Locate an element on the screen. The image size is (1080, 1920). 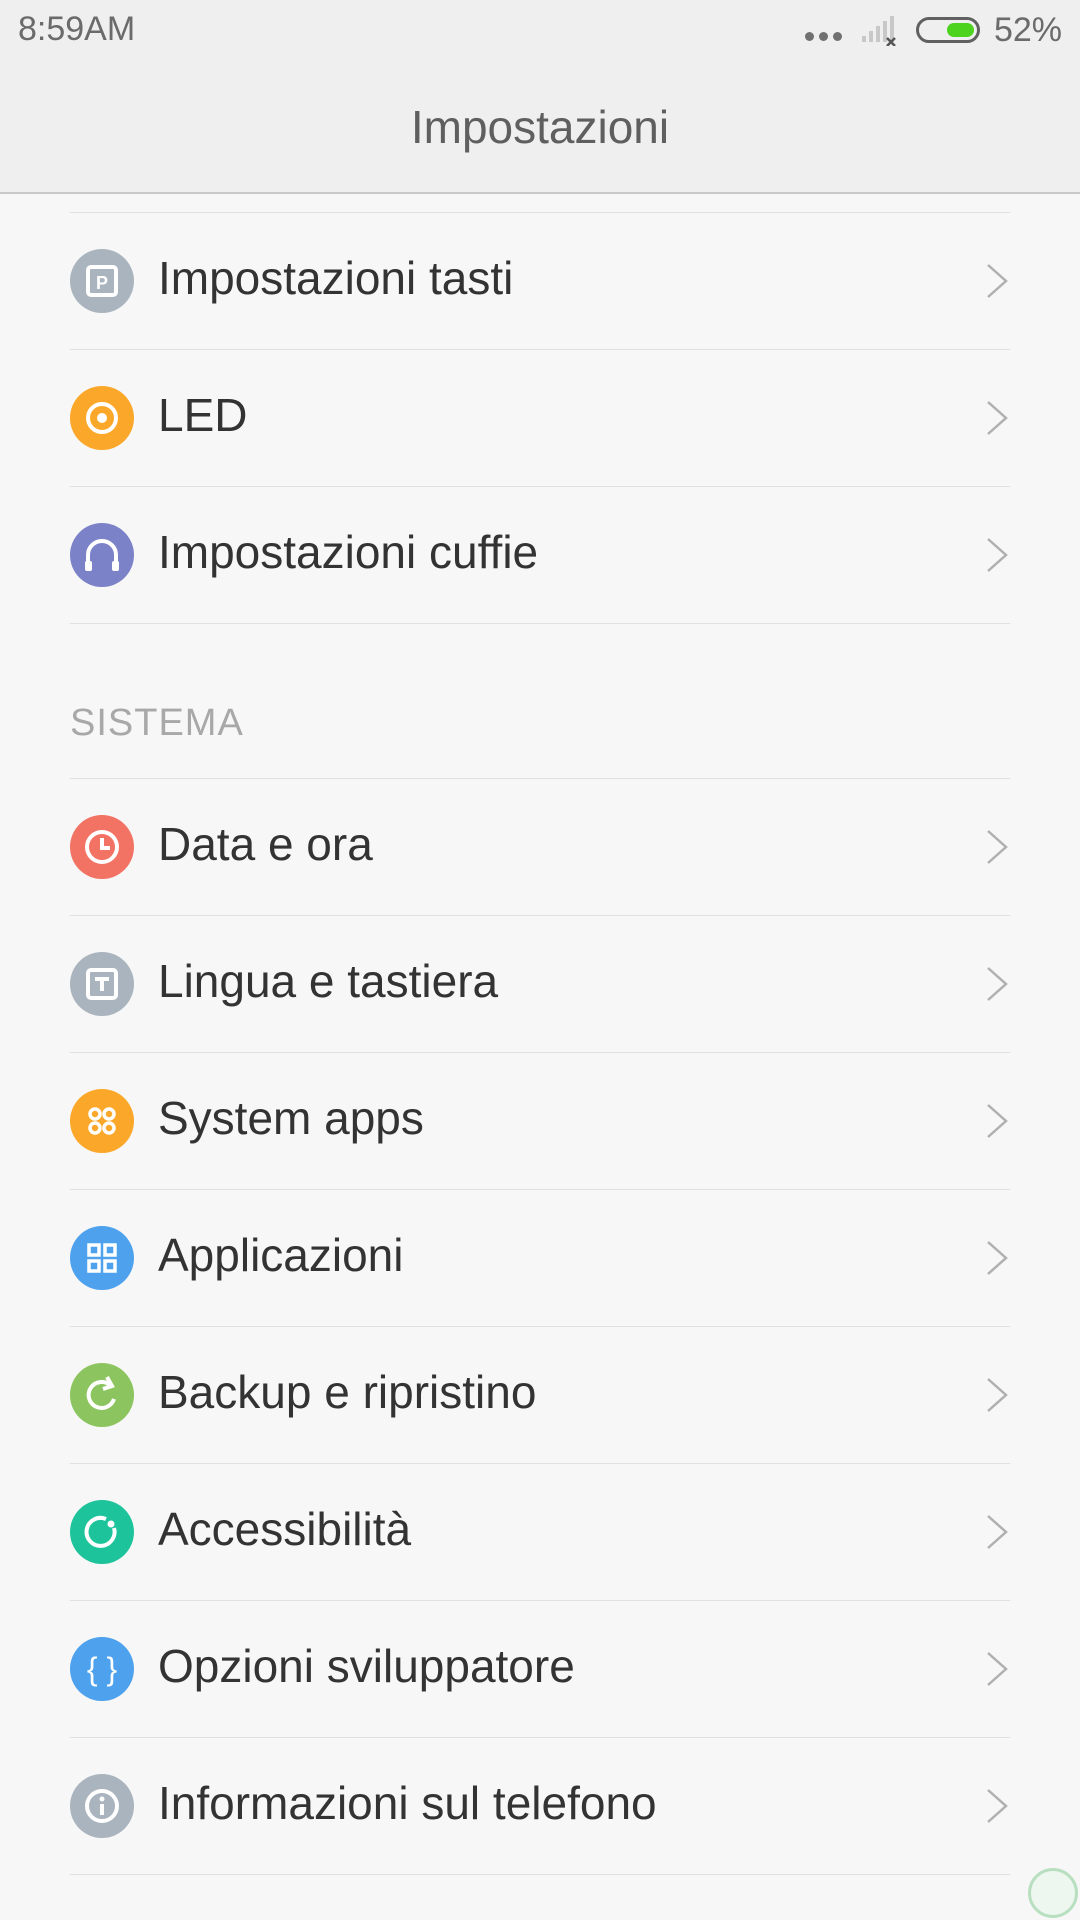
title-bar: Impostazioni is located at coordinates (540, 128).